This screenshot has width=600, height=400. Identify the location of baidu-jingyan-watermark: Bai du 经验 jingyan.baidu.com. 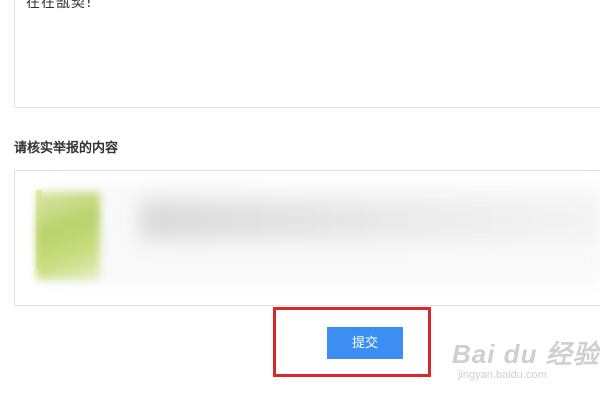
(526, 361).